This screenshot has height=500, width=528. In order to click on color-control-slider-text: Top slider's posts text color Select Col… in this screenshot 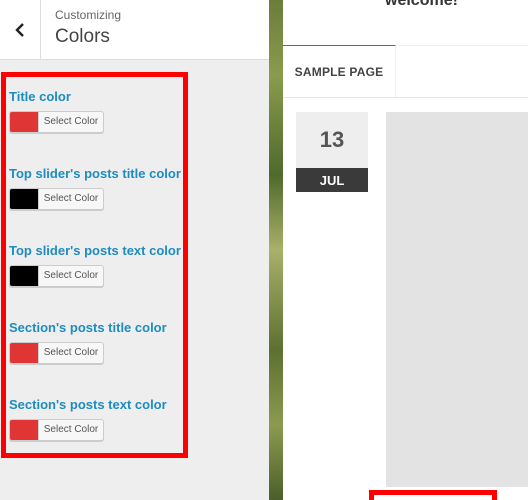, I will do `click(95, 265)`.